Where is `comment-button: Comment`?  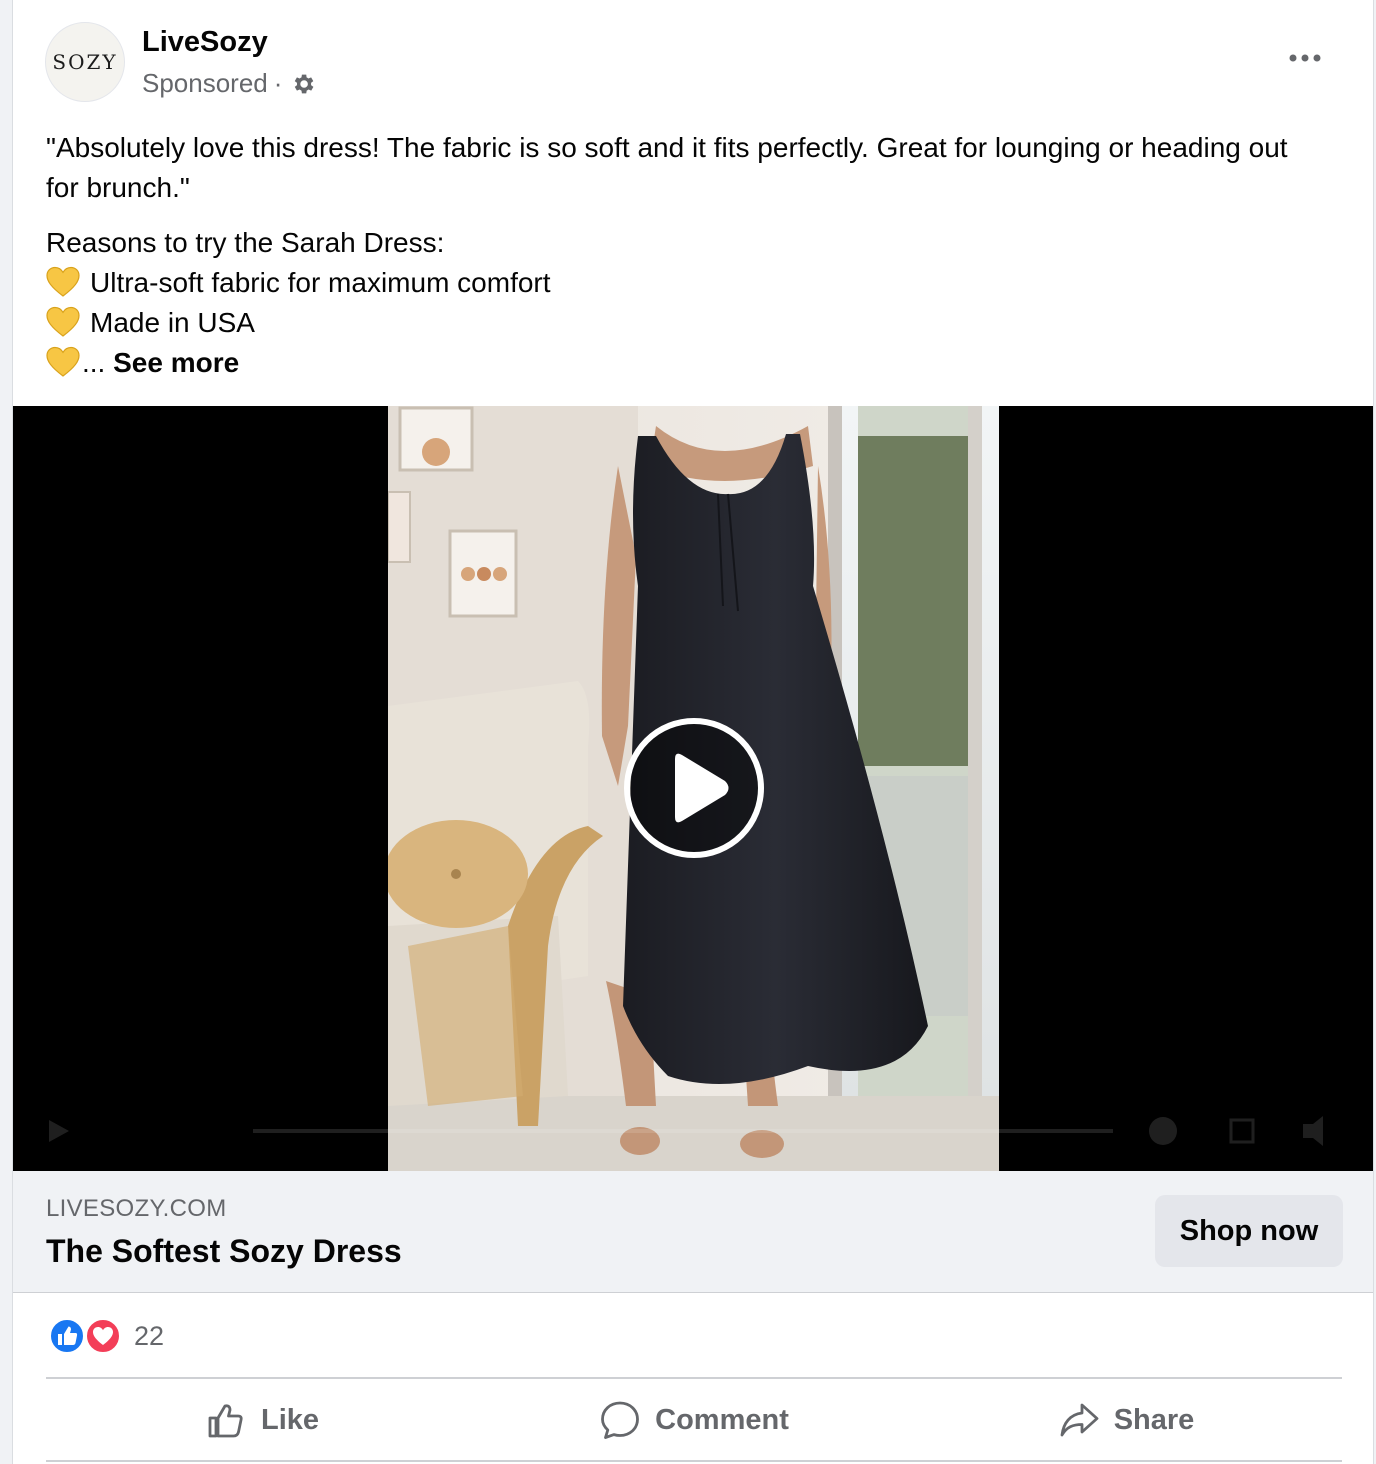
comment-button: Comment is located at coordinates (694, 1420).